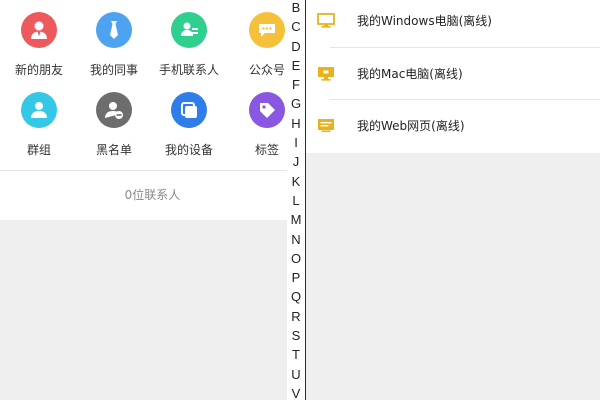 The height and width of the screenshot is (400, 600). I want to click on tile-new-friends: 新的朋友, so click(39, 52).